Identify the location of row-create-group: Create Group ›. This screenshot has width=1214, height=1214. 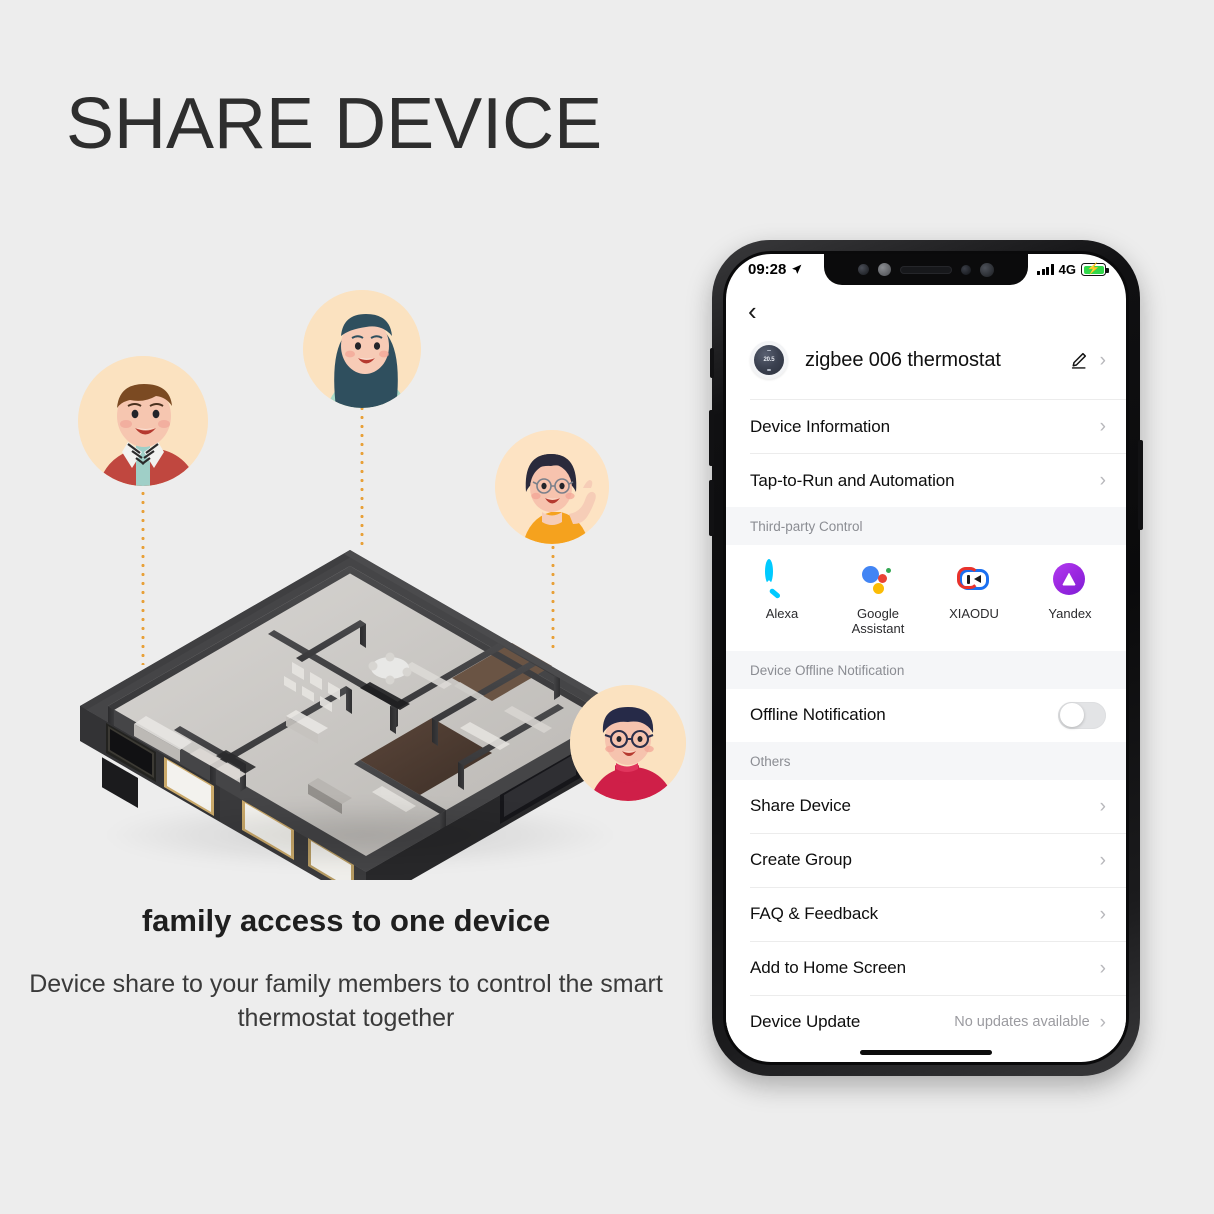
(926, 860).